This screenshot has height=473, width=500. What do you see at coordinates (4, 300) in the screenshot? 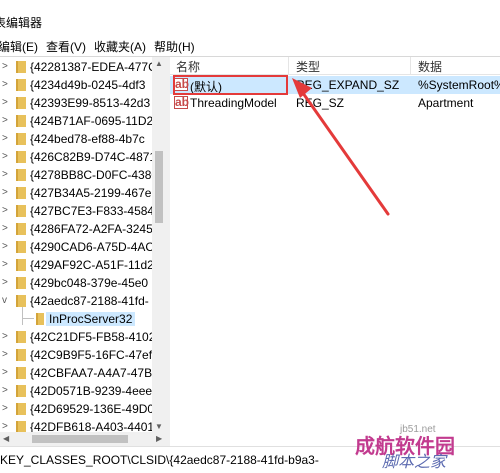
I see `chevron-down-icon: v` at bounding box center [4, 300].